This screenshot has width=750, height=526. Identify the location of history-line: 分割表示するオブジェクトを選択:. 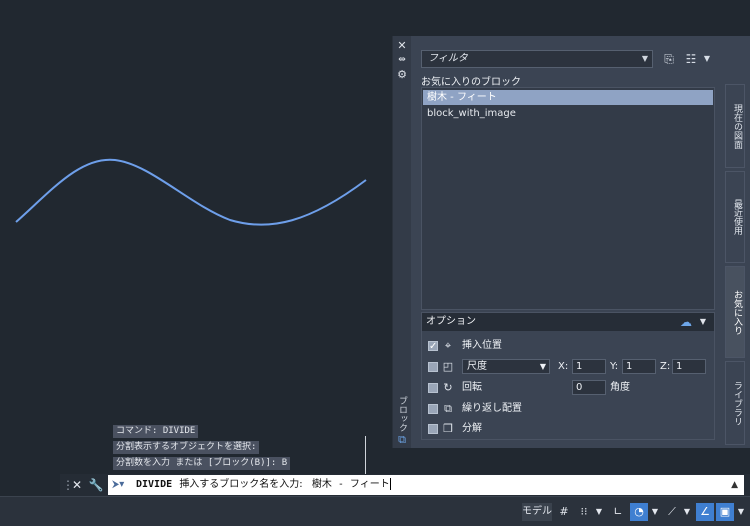
(186, 447).